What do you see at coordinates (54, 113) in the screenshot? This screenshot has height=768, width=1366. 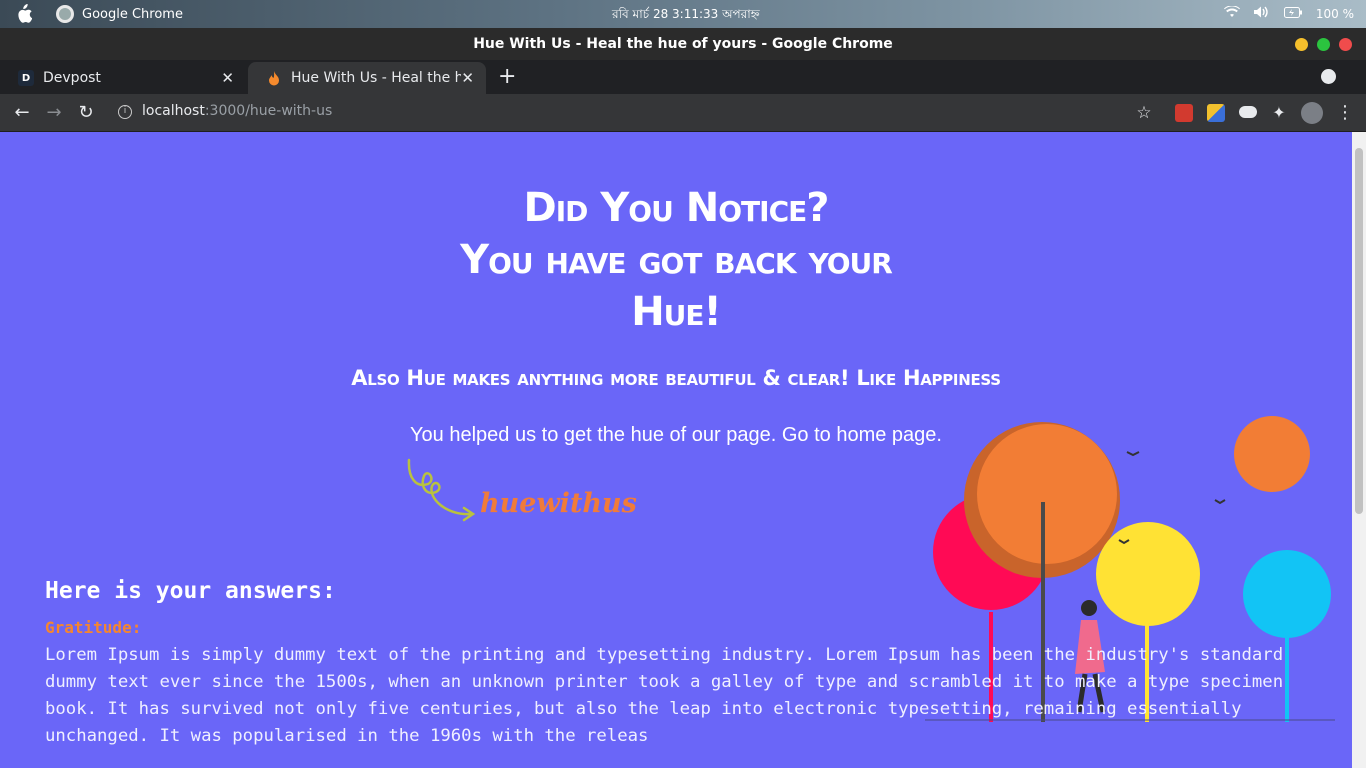 I see `forward-arrow-icon: →` at bounding box center [54, 113].